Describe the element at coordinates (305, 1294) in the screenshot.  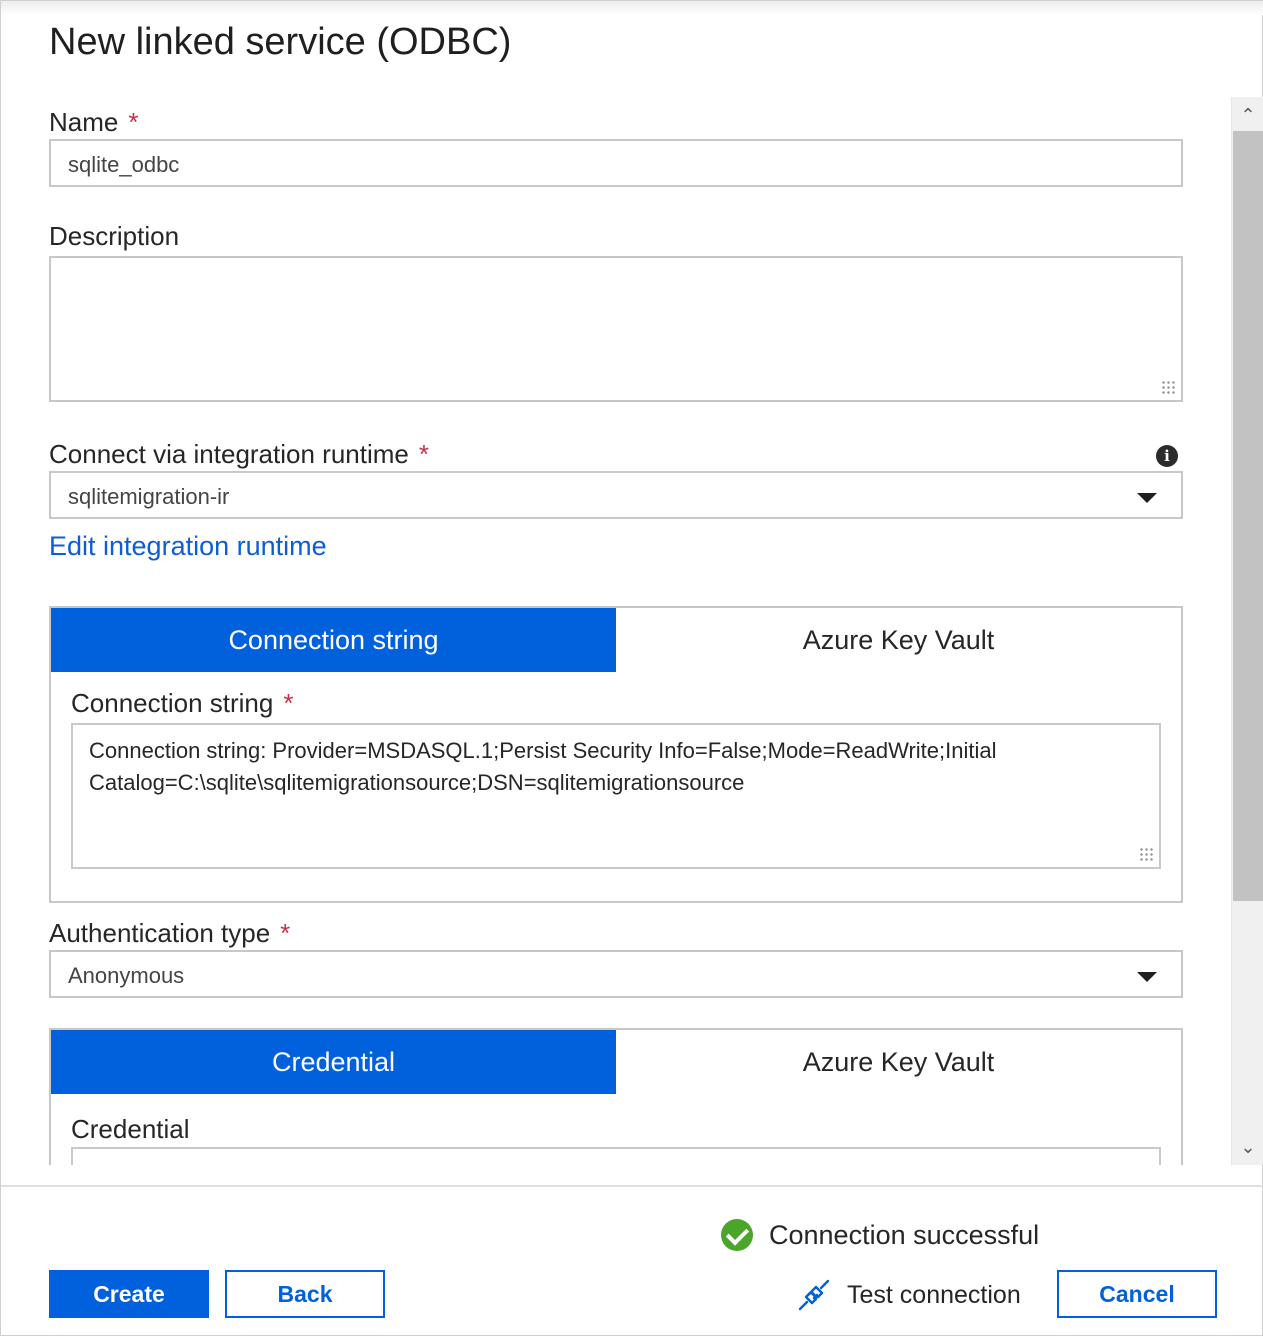
I see `back-button: Back` at that location.